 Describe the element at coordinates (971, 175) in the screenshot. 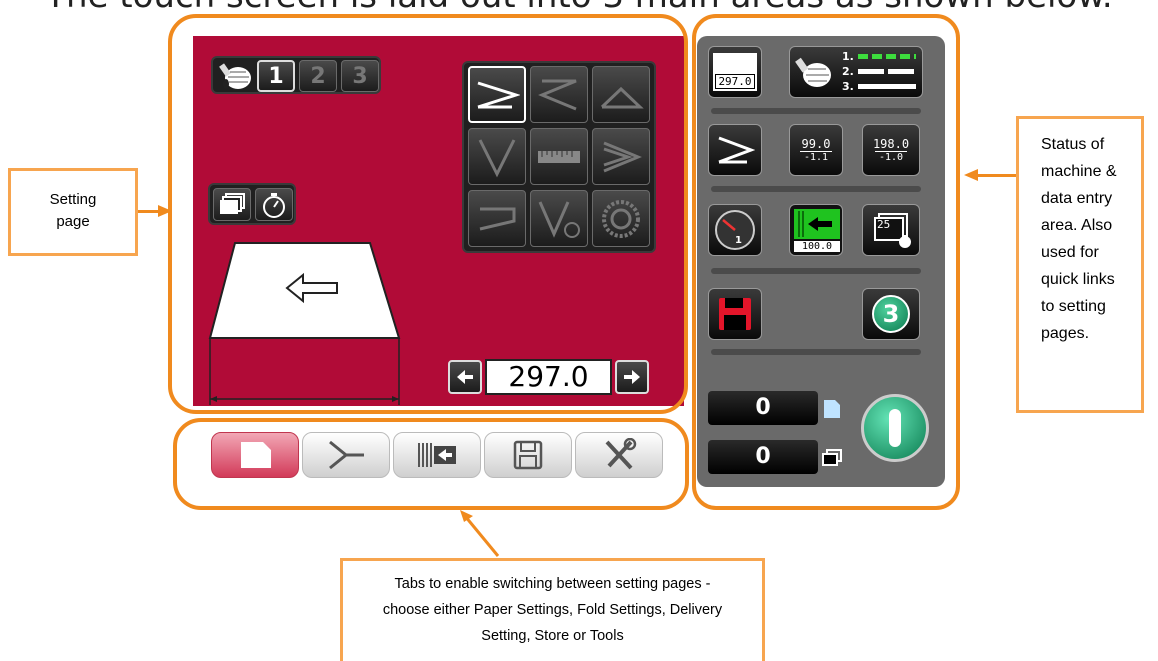

I see `status-area-arrow-head` at that location.